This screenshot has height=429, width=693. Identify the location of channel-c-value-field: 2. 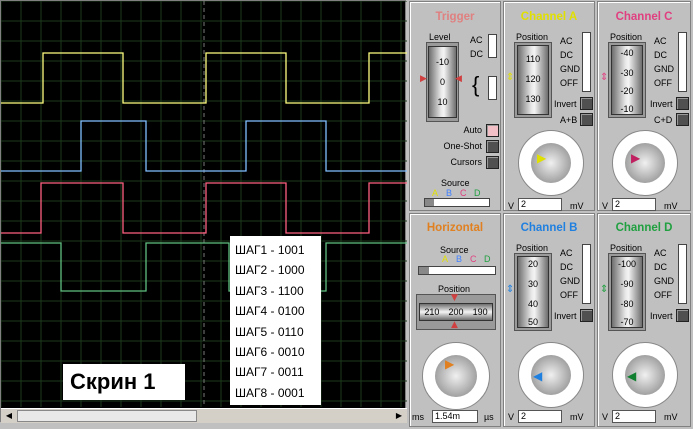
(634, 204).